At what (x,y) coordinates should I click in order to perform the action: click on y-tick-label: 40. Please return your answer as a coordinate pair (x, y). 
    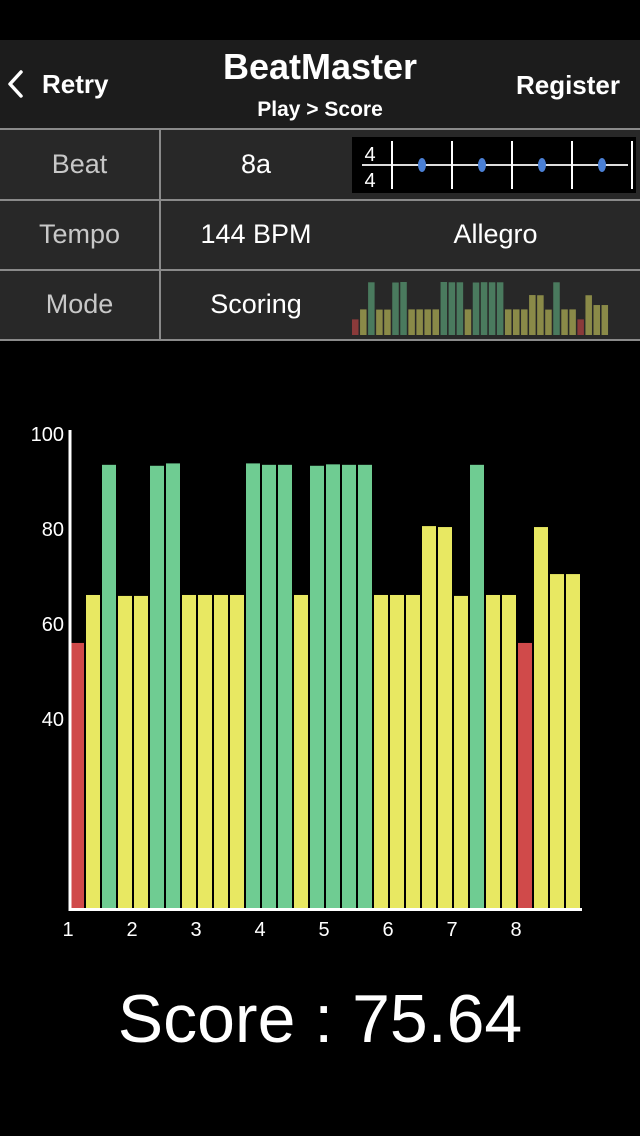
    Looking at the image, I should click on (53, 720).